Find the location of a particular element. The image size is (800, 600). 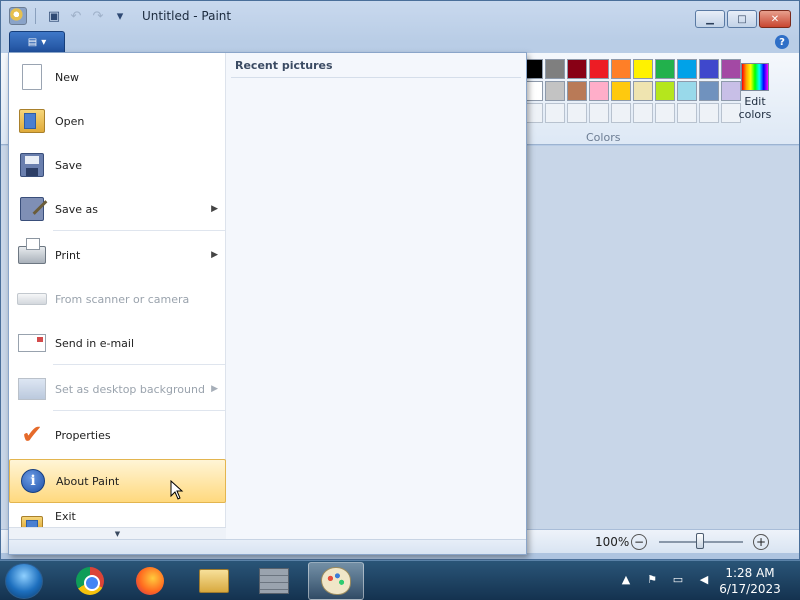

taskbar-chrome is located at coordinates (90, 581).